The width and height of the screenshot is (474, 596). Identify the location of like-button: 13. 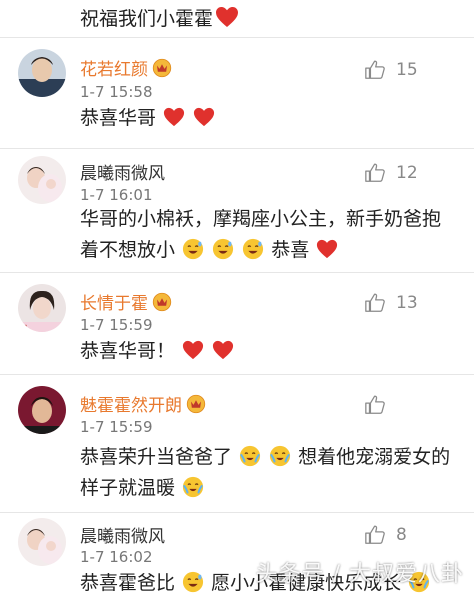
(419, 303).